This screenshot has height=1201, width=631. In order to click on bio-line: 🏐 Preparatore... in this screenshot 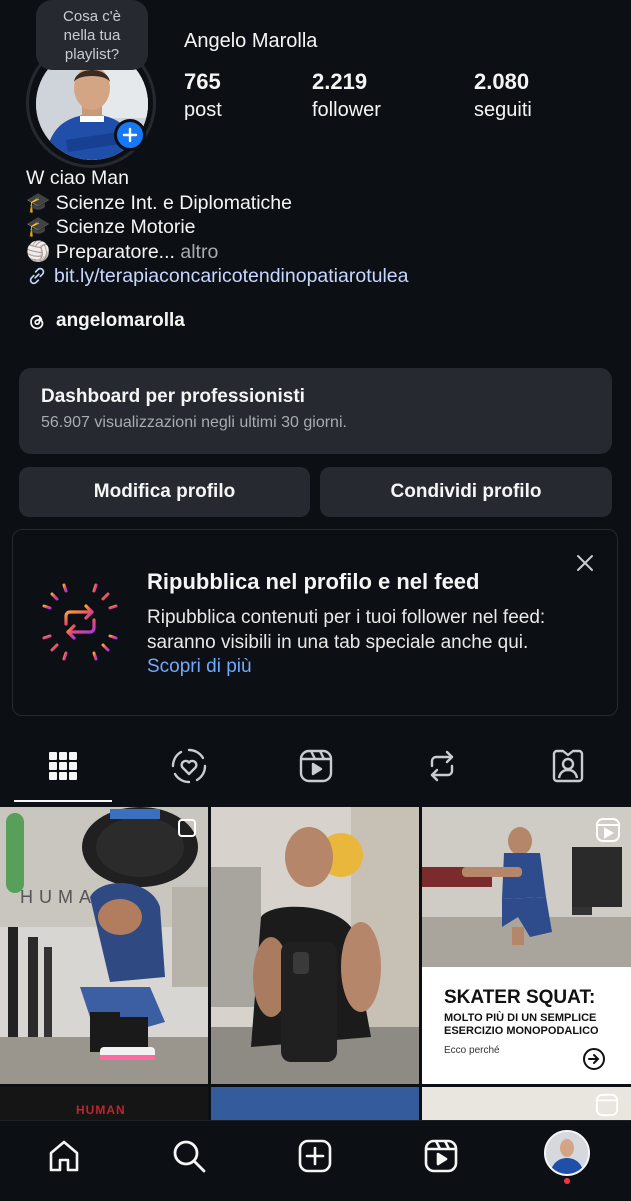, I will do `click(100, 251)`.